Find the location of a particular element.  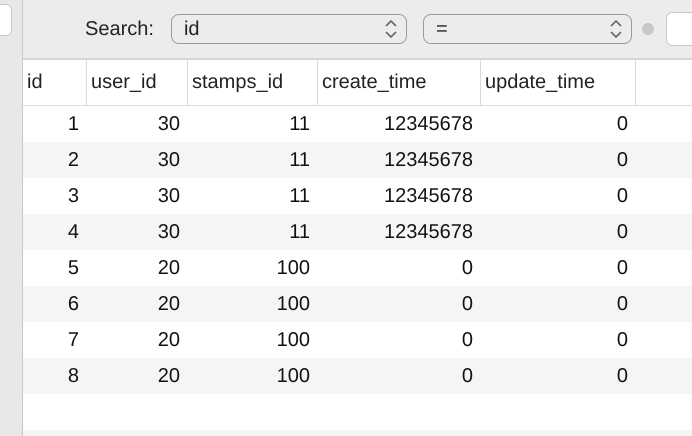

column-header: stamps_id is located at coordinates (253, 82).